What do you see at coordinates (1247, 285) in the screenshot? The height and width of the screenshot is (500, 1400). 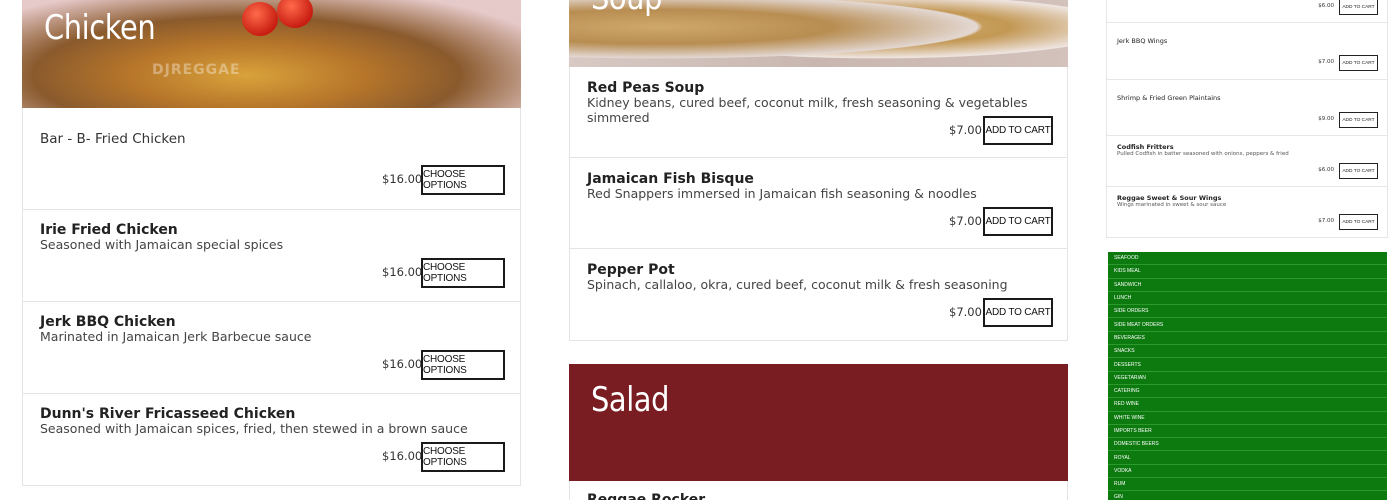 I see `category-link: Sandwich` at bounding box center [1247, 285].